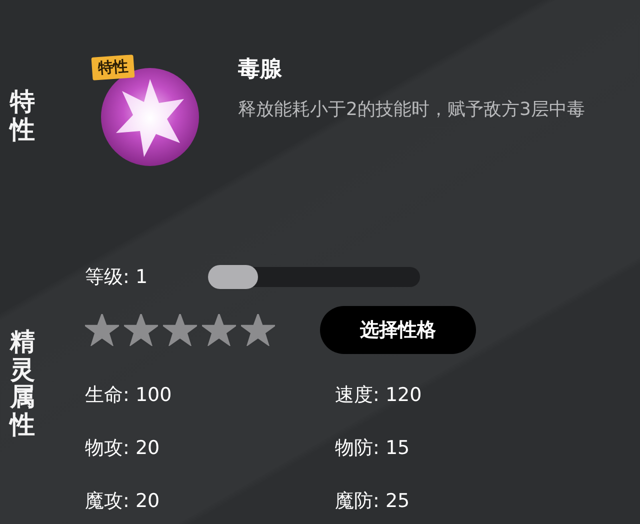 Image resolution: width=640 pixels, height=524 pixels. I want to click on level-slider, so click(314, 277).